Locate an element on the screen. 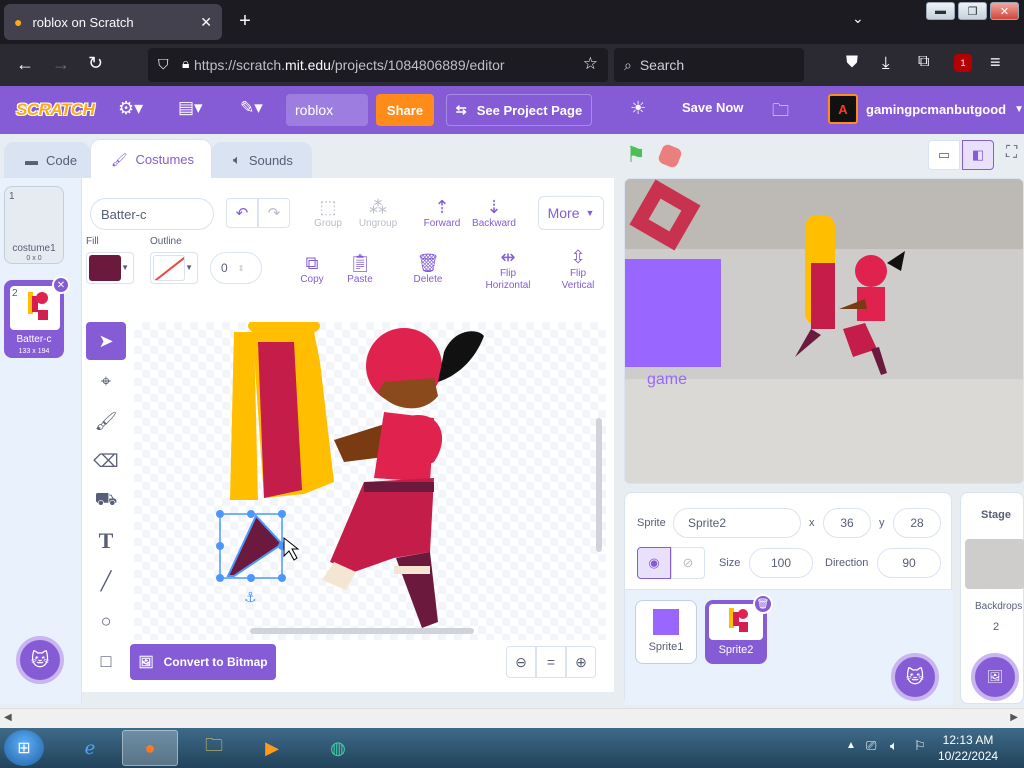 The image size is (1024, 768). canvas-vertical-scrollbar is located at coordinates (599, 485).